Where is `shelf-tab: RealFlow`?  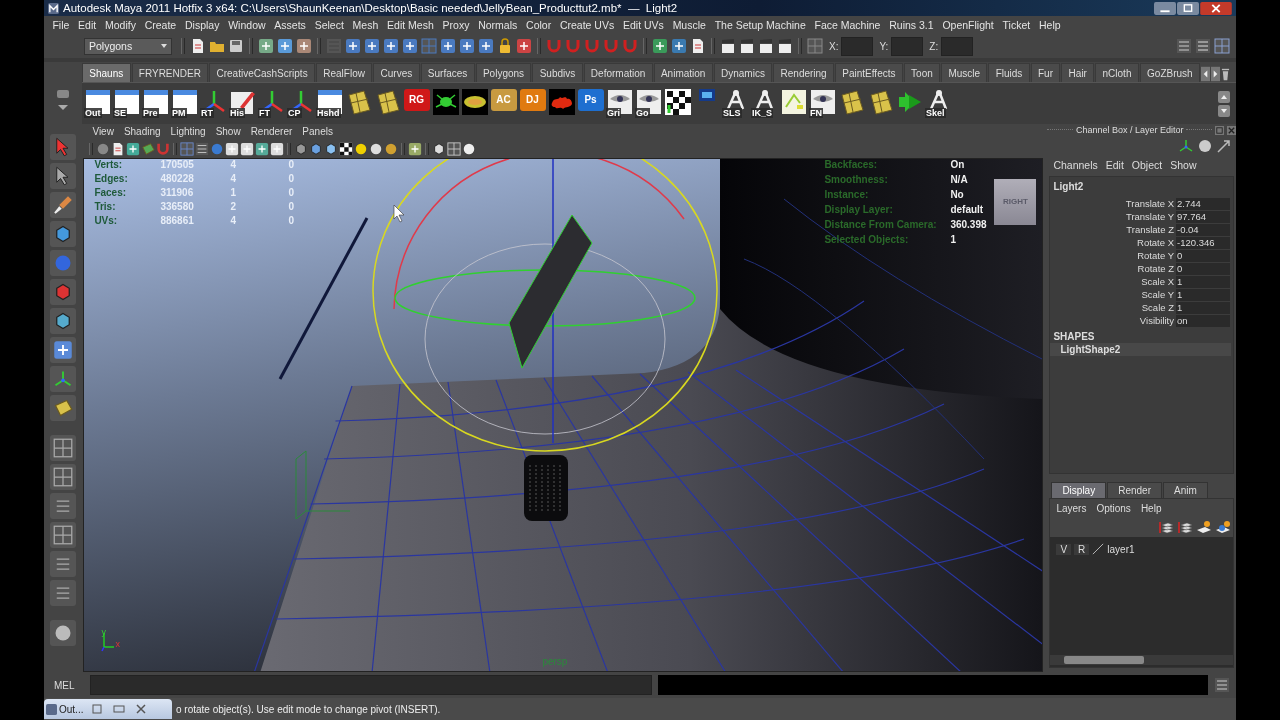 shelf-tab: RealFlow is located at coordinates (344, 72).